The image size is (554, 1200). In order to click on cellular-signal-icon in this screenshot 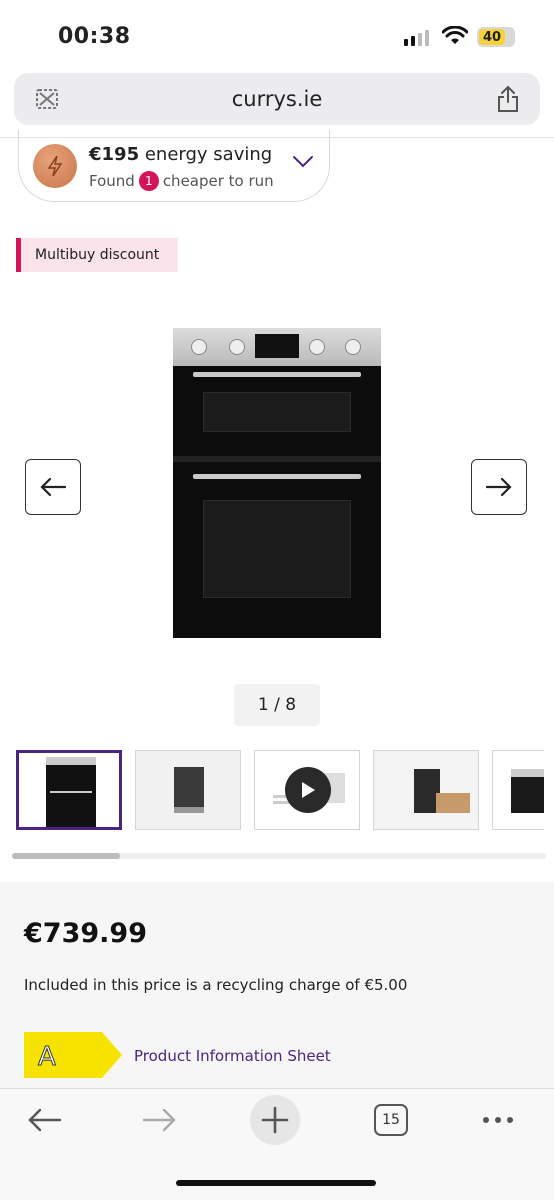, I will do `click(416, 37)`.